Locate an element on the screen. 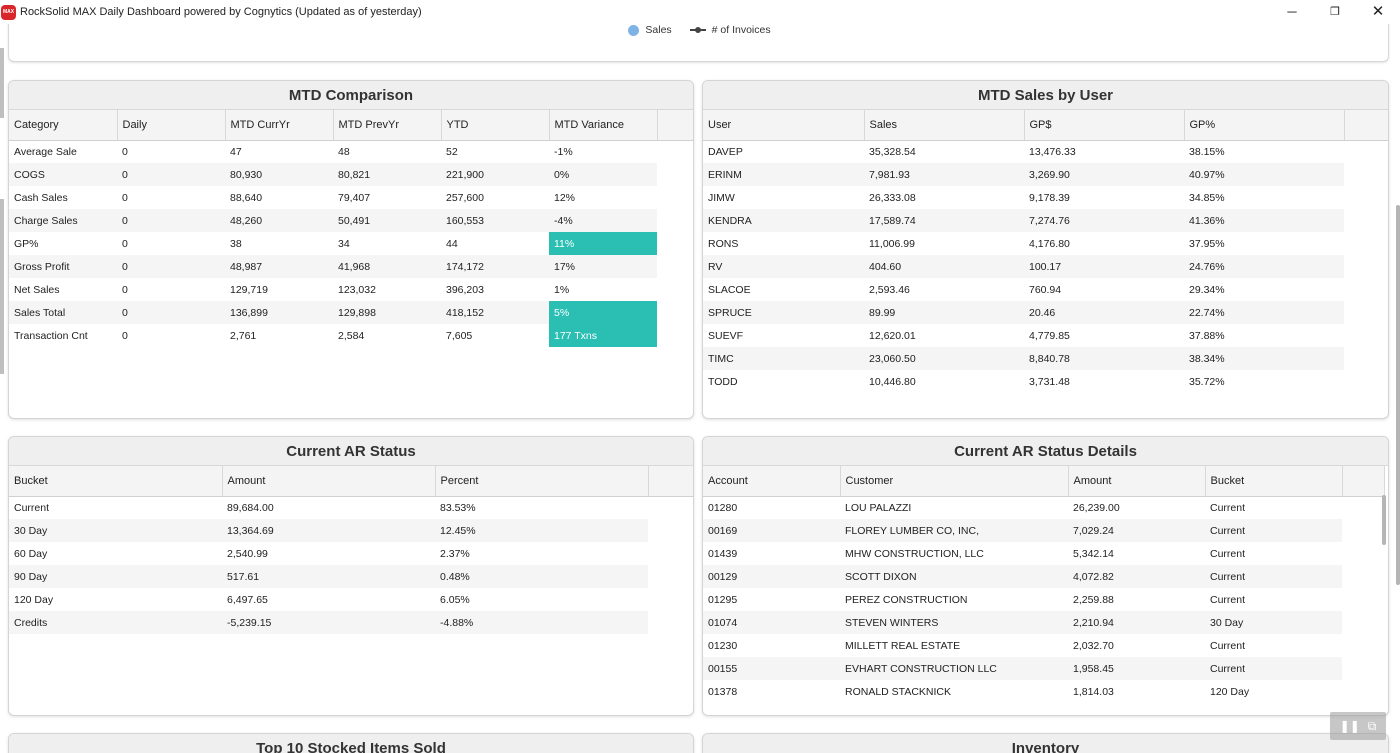 This screenshot has height=753, width=1400. column-header: Percent is located at coordinates (542, 481).